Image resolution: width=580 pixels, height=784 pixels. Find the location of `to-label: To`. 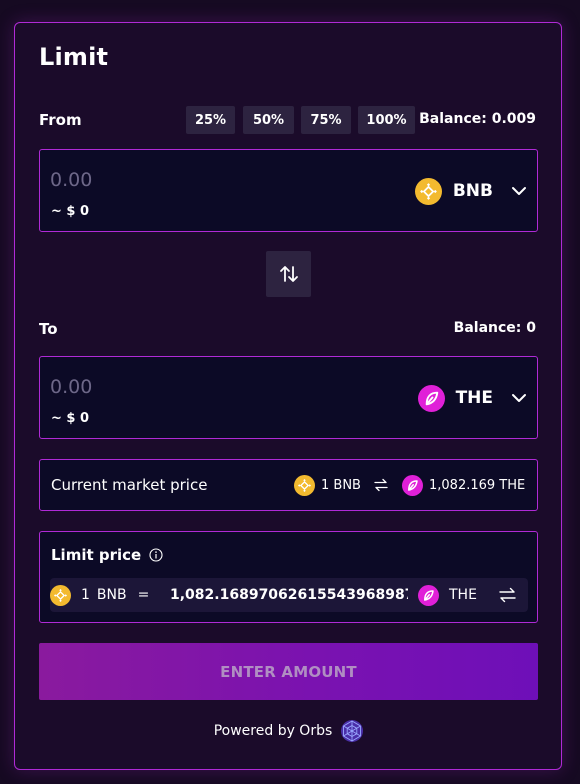

to-label: To is located at coordinates (48, 329).